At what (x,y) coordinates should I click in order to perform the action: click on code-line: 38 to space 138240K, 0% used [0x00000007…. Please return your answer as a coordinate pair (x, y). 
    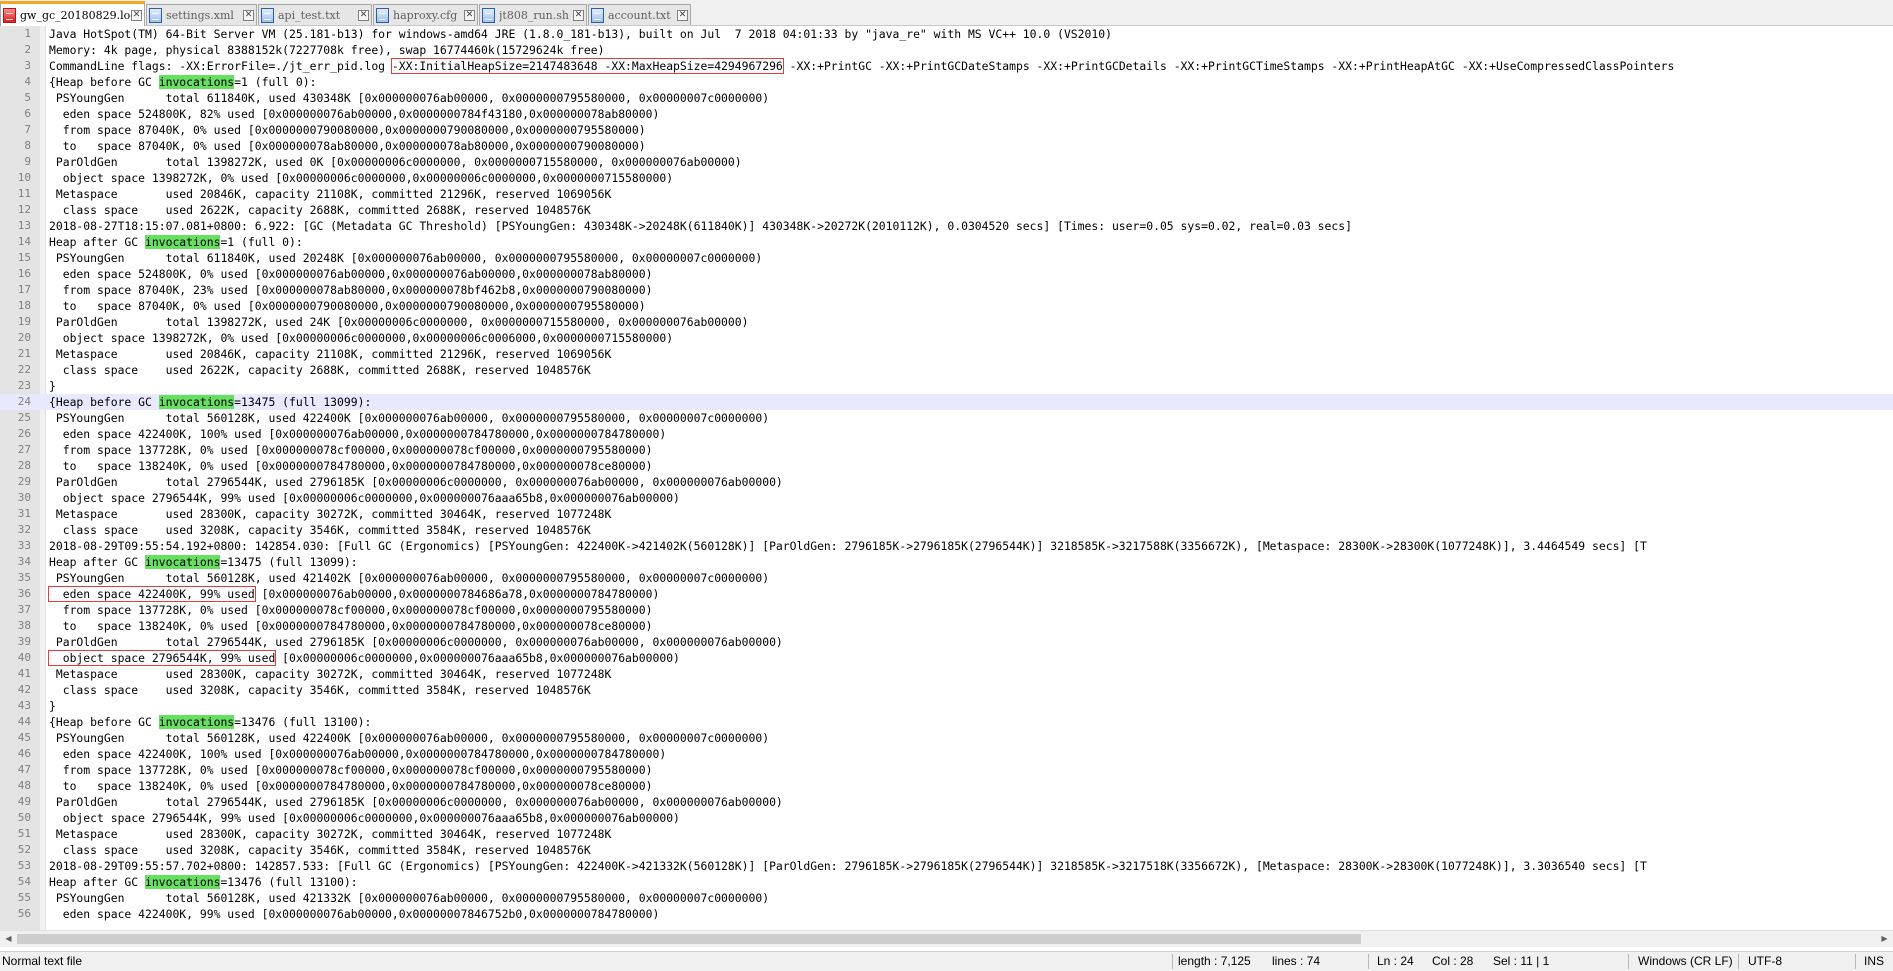
    Looking at the image, I should click on (946, 626).